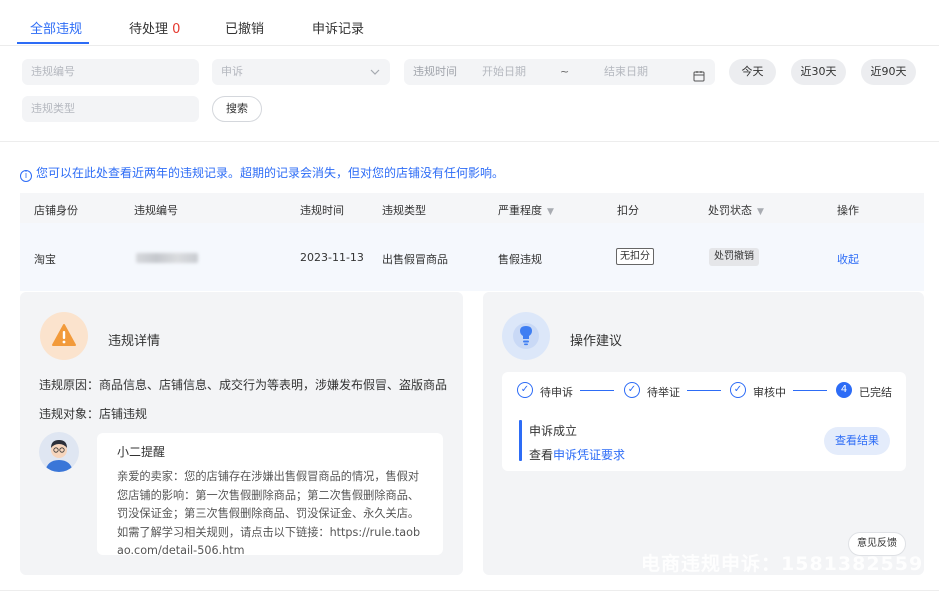 This screenshot has width=939, height=600. Describe the element at coordinates (322, 210) in the screenshot. I see `col-time: 违规时间` at that location.